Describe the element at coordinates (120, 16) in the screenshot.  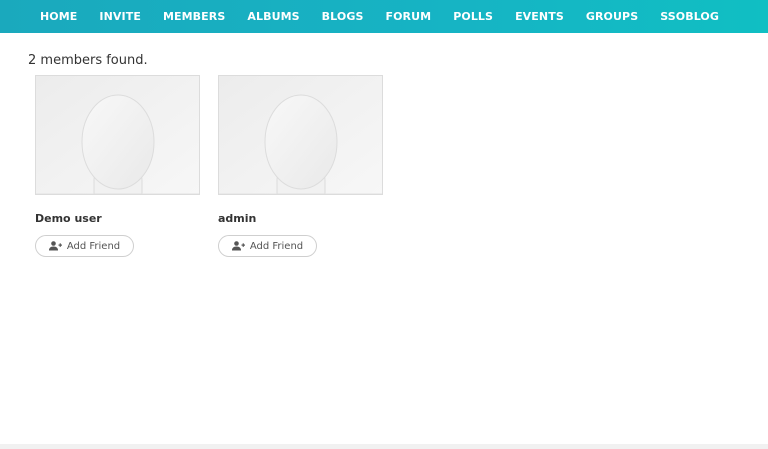
I see `nav-item-invite: INVITE` at that location.